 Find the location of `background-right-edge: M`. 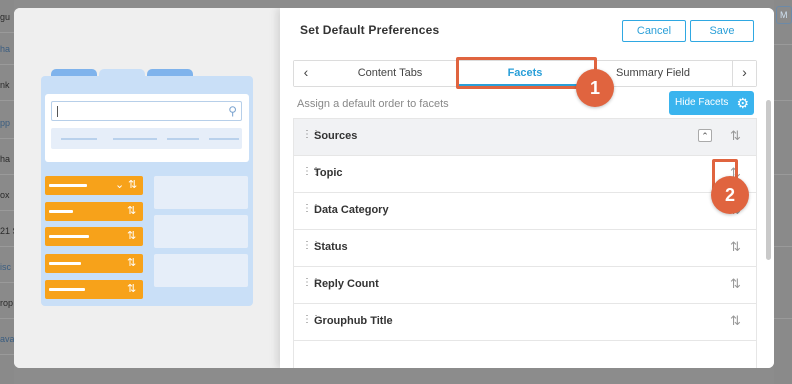

background-right-edge: M is located at coordinates (783, 192).